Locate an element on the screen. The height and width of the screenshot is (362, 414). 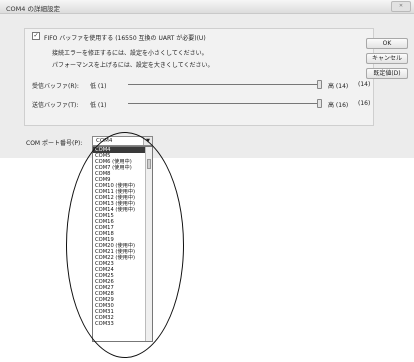
transmit-buffer-low: 低 (1) is located at coordinates (98, 105).